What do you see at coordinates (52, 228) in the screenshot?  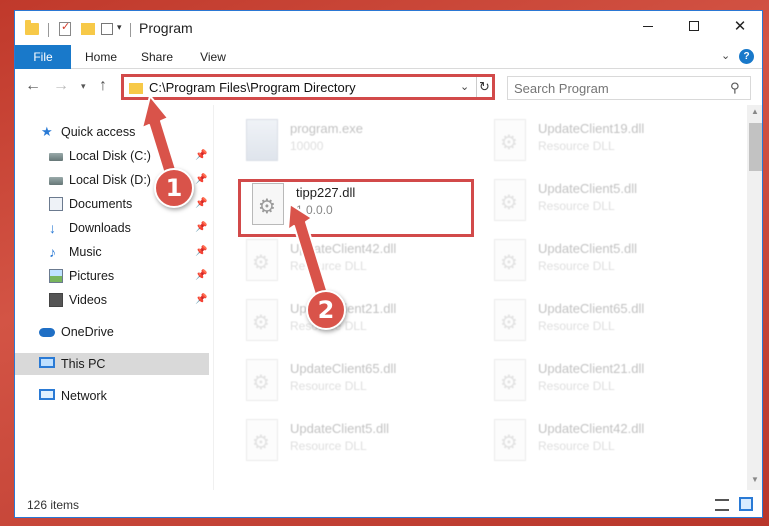 I see `download-icon: ↓` at bounding box center [52, 228].